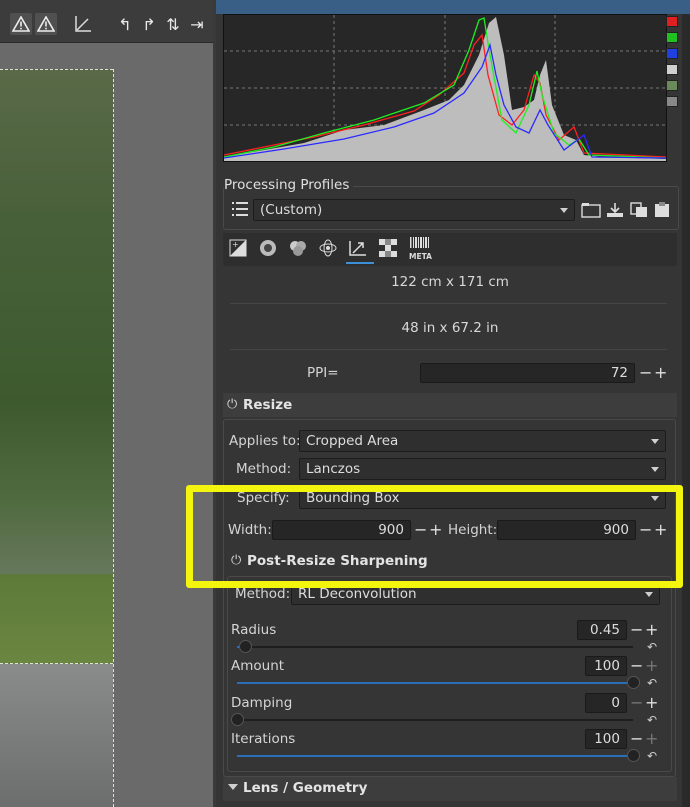 The width and height of the screenshot is (690, 807). What do you see at coordinates (254, 630) in the screenshot?
I see `radius-label: Radius` at bounding box center [254, 630].